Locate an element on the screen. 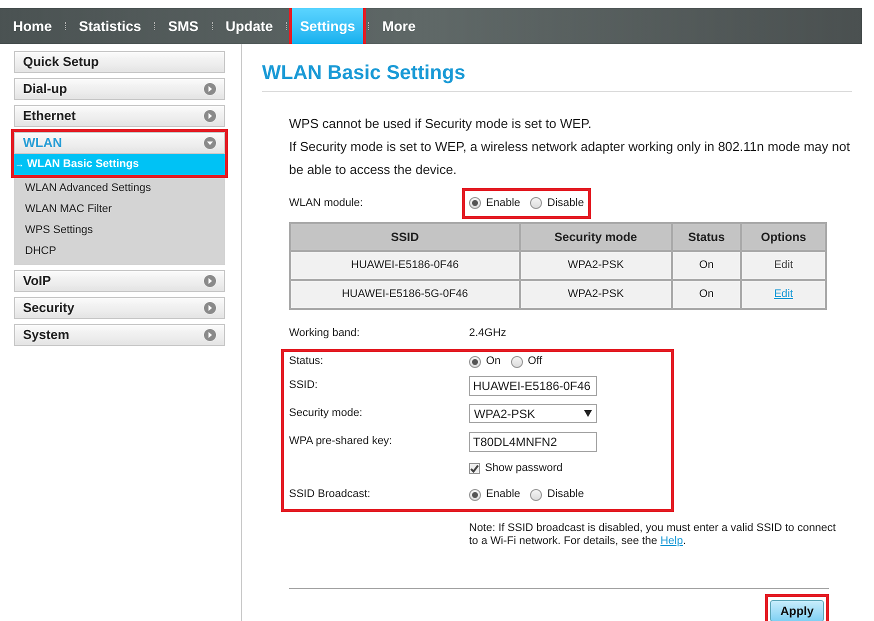  field-label: Working band: is located at coordinates (325, 334).